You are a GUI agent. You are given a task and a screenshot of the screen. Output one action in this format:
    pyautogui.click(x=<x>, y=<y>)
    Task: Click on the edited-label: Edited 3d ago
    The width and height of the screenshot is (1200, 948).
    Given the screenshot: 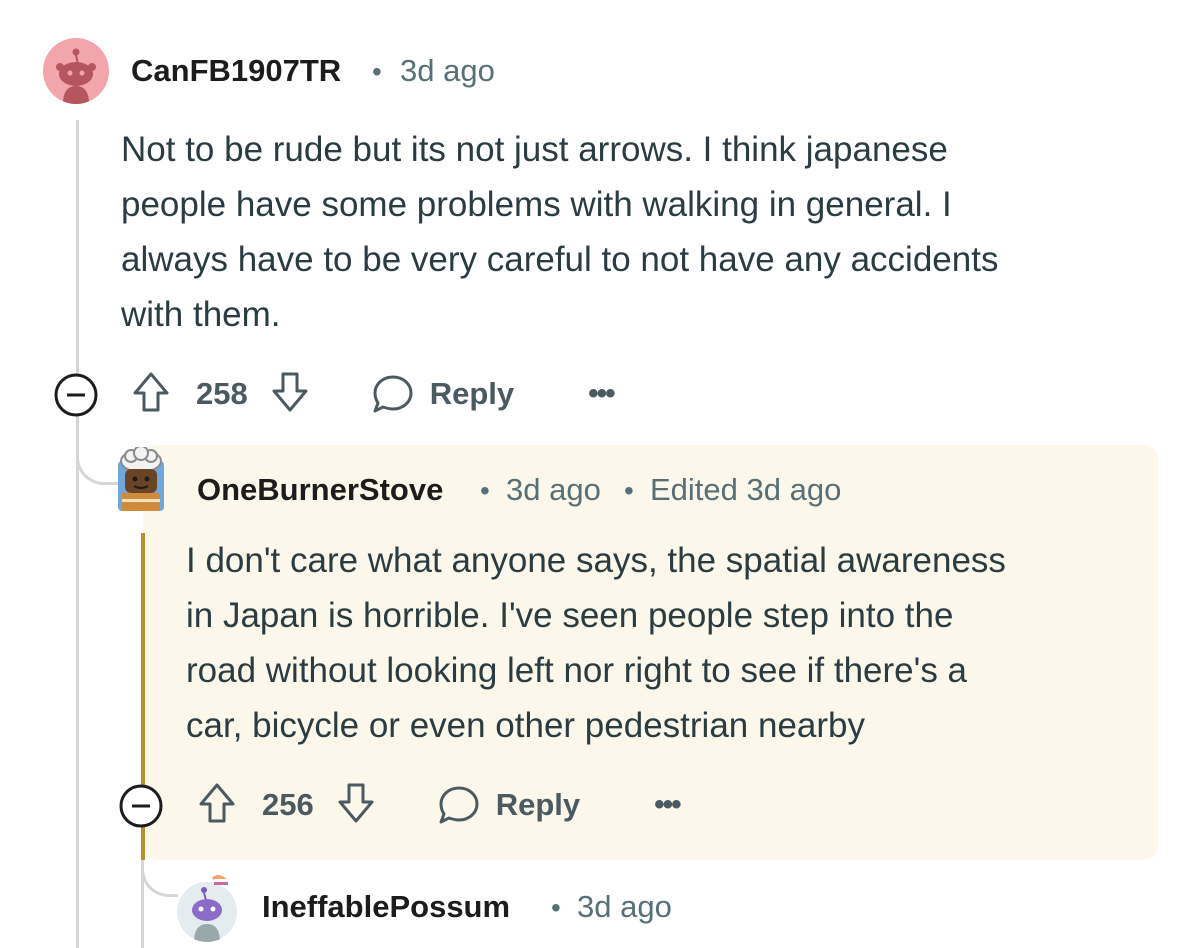 What is the action you would take?
    pyautogui.click(x=746, y=489)
    